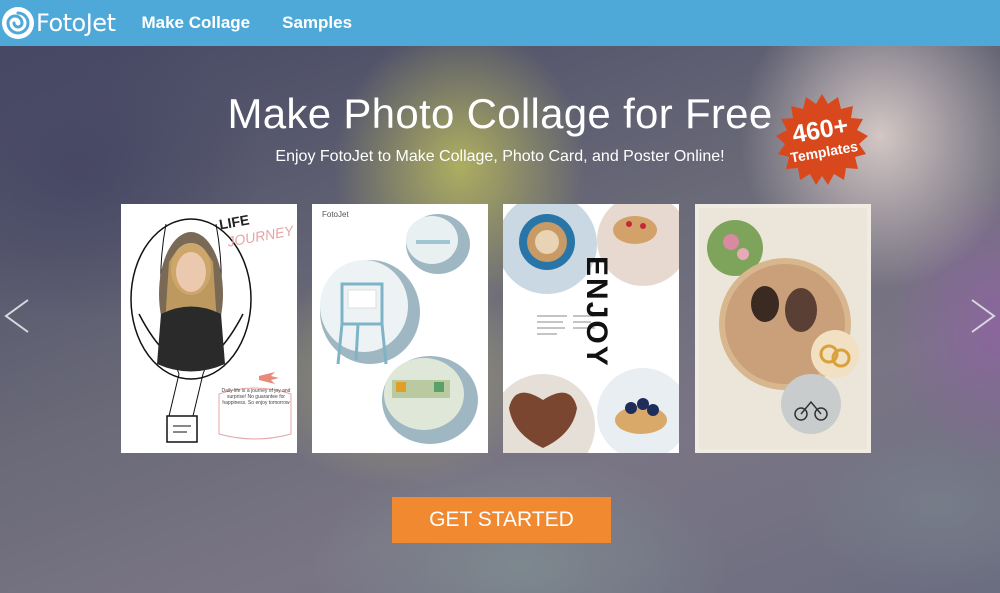 This screenshot has height=593, width=1000. What do you see at coordinates (195, 23) in the screenshot?
I see `nav-make-collage: Make Collage` at bounding box center [195, 23].